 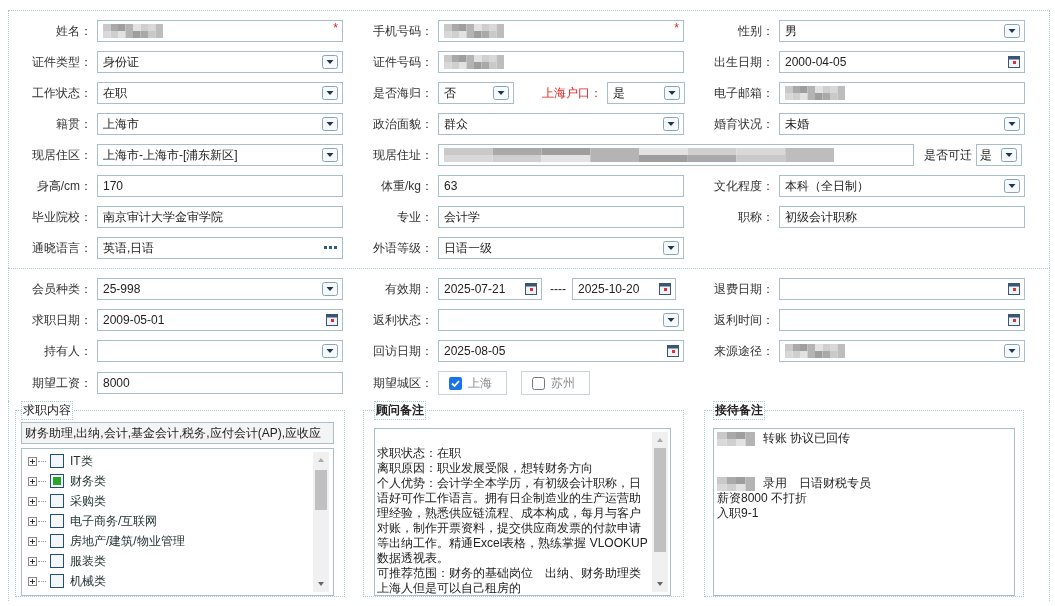 What do you see at coordinates (62, 289) in the screenshot?
I see `field-label: 会员种类：` at bounding box center [62, 289].